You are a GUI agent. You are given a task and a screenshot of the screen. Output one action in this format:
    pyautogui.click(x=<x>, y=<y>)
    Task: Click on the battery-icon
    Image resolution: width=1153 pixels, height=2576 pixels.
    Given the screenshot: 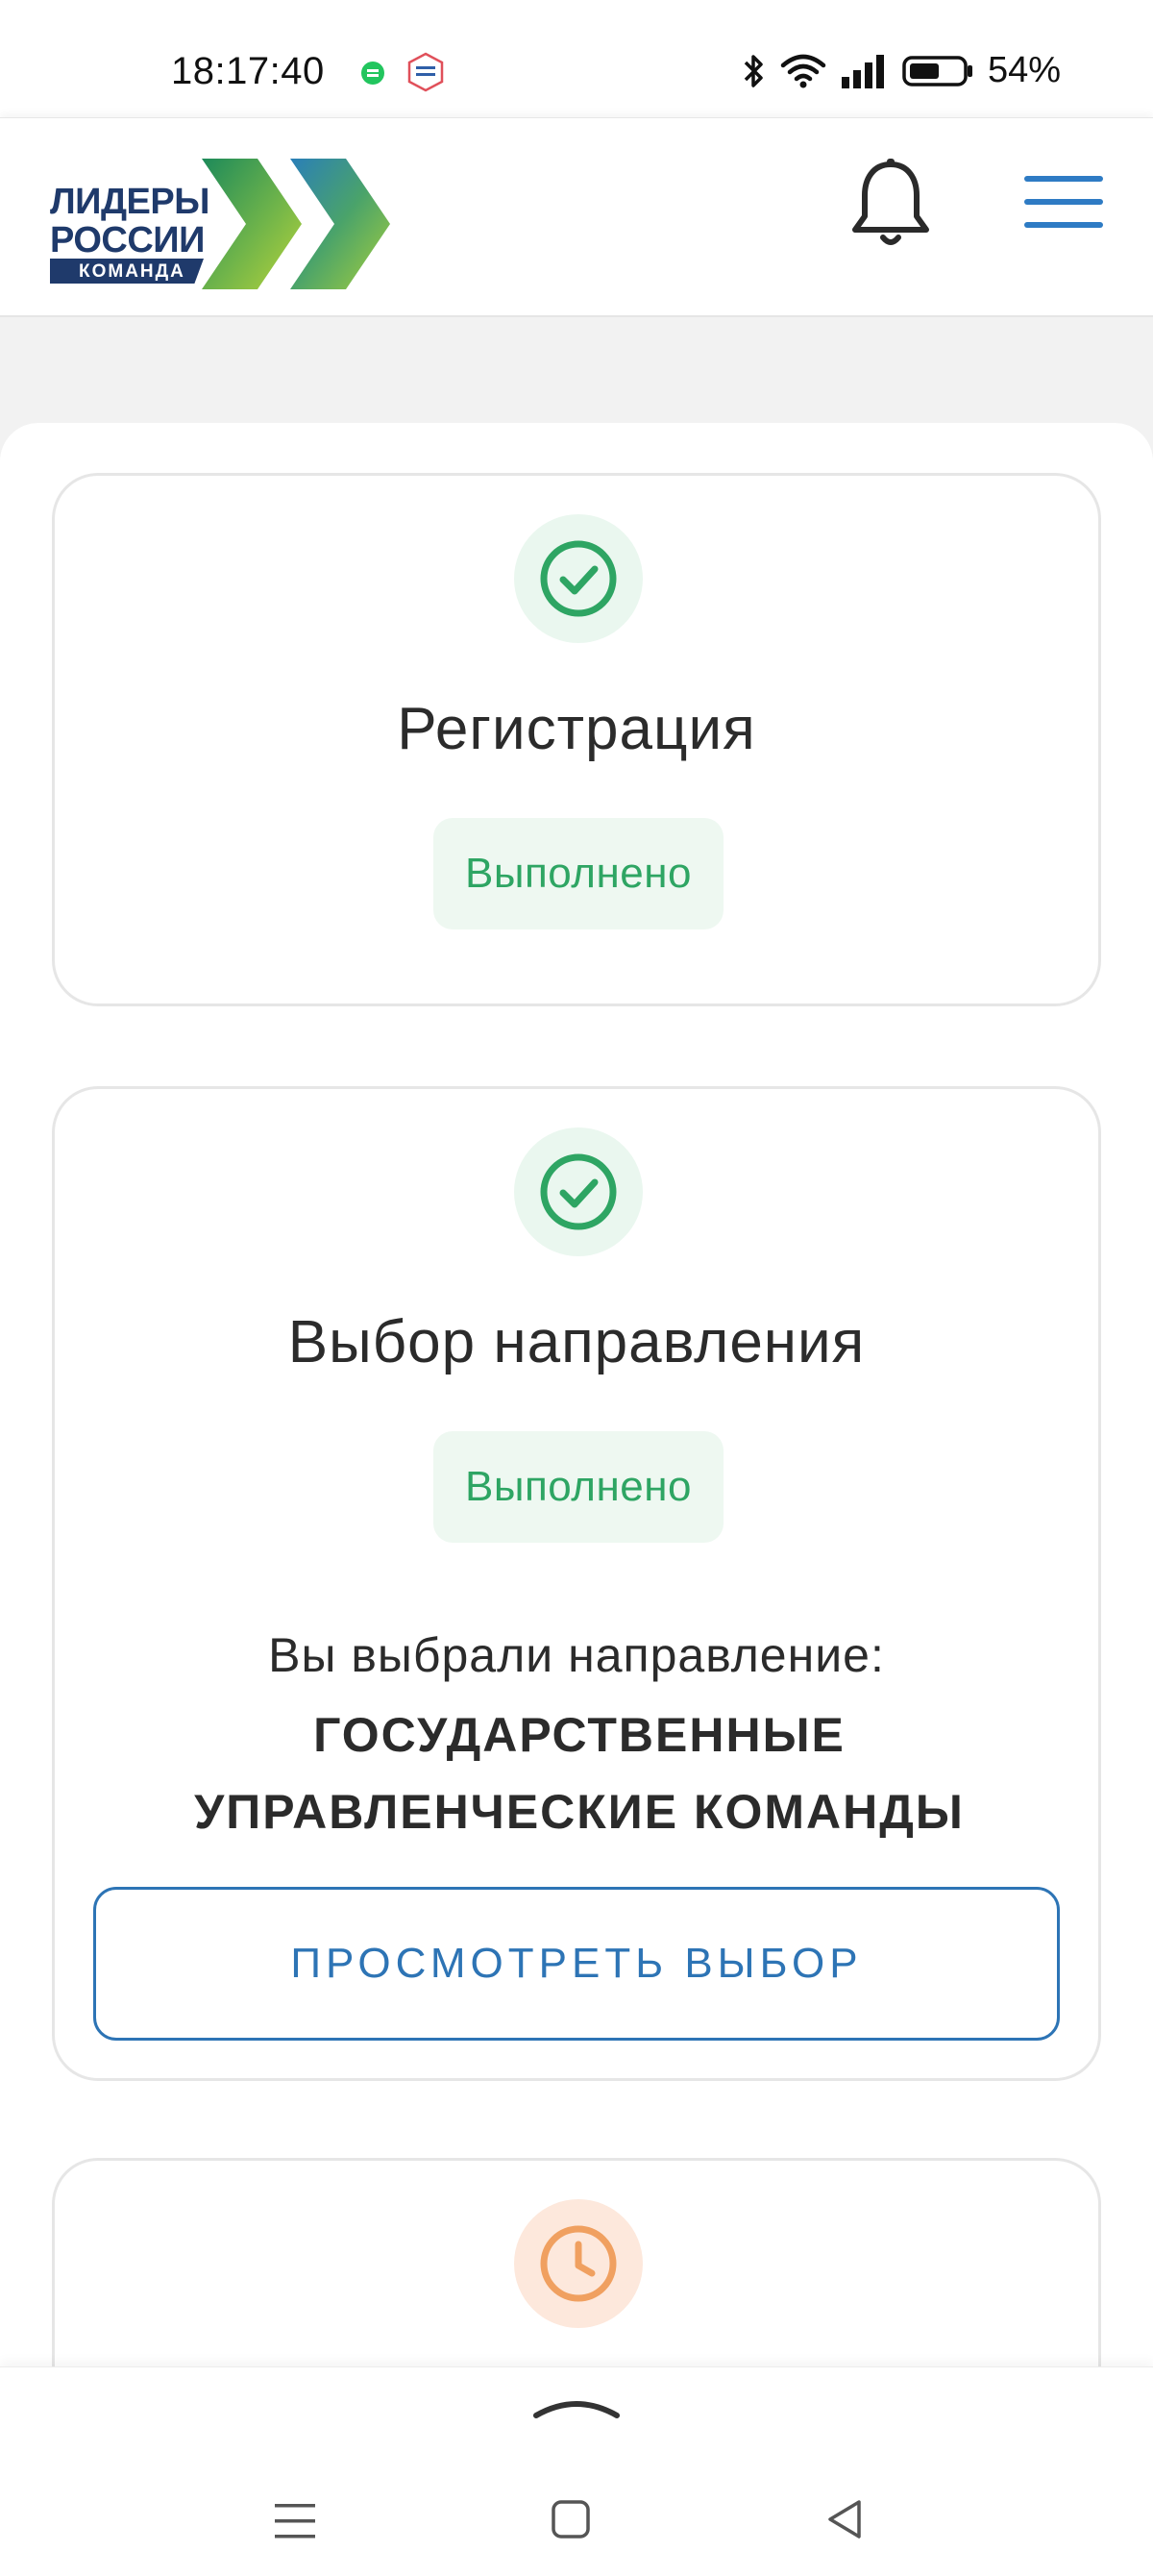 What is the action you would take?
    pyautogui.click(x=937, y=71)
    